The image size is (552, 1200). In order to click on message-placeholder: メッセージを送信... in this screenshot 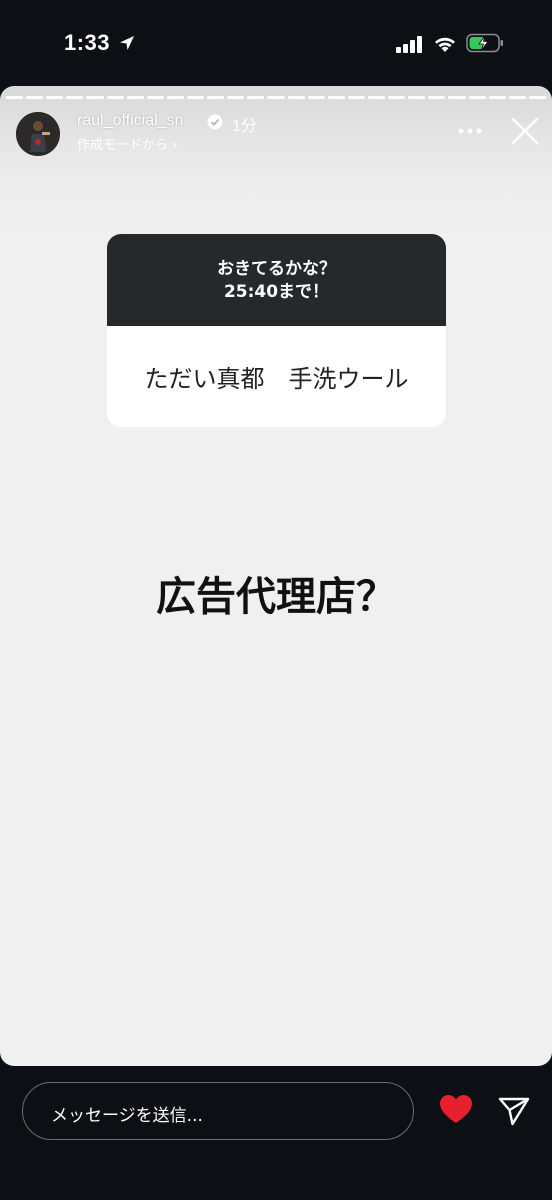, I will do `click(127, 1116)`.